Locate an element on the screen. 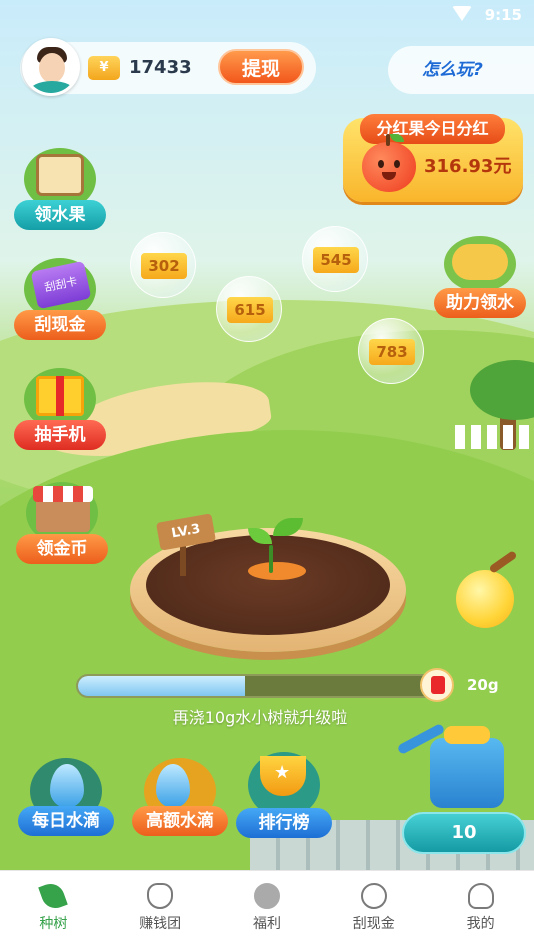 This screenshot has height=949, width=534. side-item-collect-coins: 领金币 is located at coordinates (62, 527).